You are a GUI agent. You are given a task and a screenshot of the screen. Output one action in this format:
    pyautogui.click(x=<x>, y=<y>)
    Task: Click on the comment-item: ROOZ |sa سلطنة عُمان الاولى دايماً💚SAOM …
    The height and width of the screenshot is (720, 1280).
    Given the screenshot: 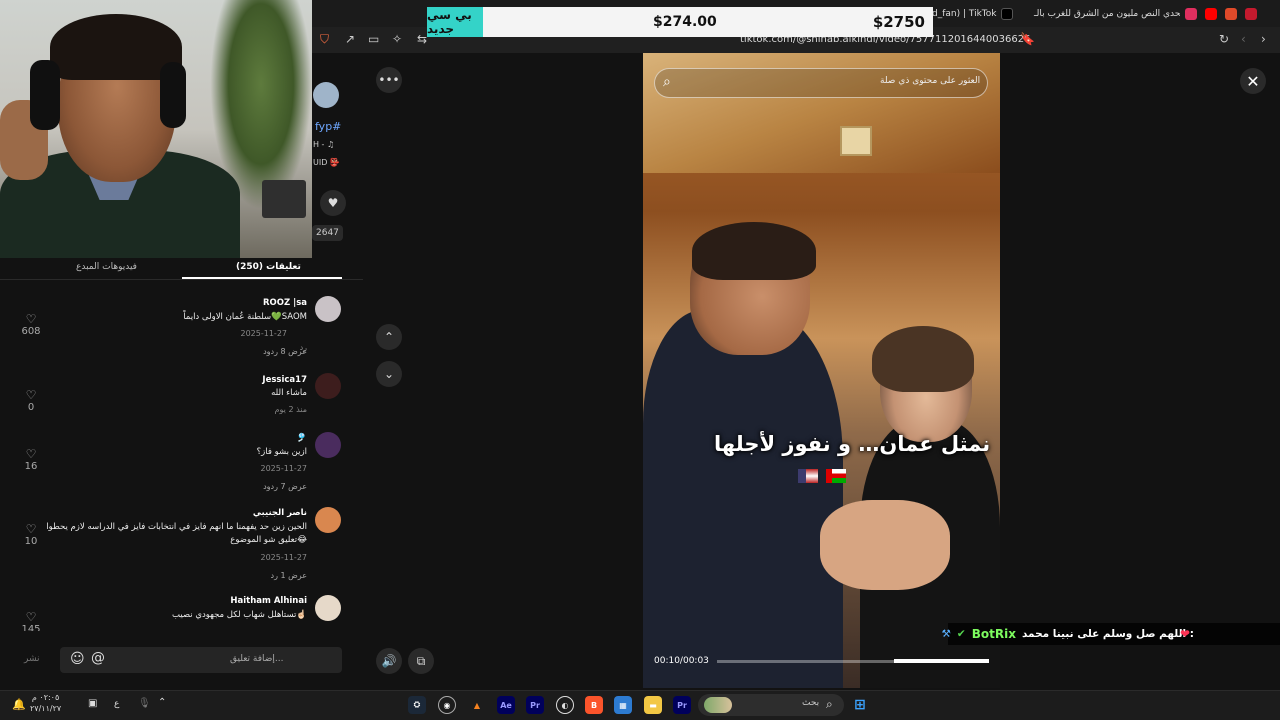 What is the action you would take?
    pyautogui.click(x=181, y=329)
    